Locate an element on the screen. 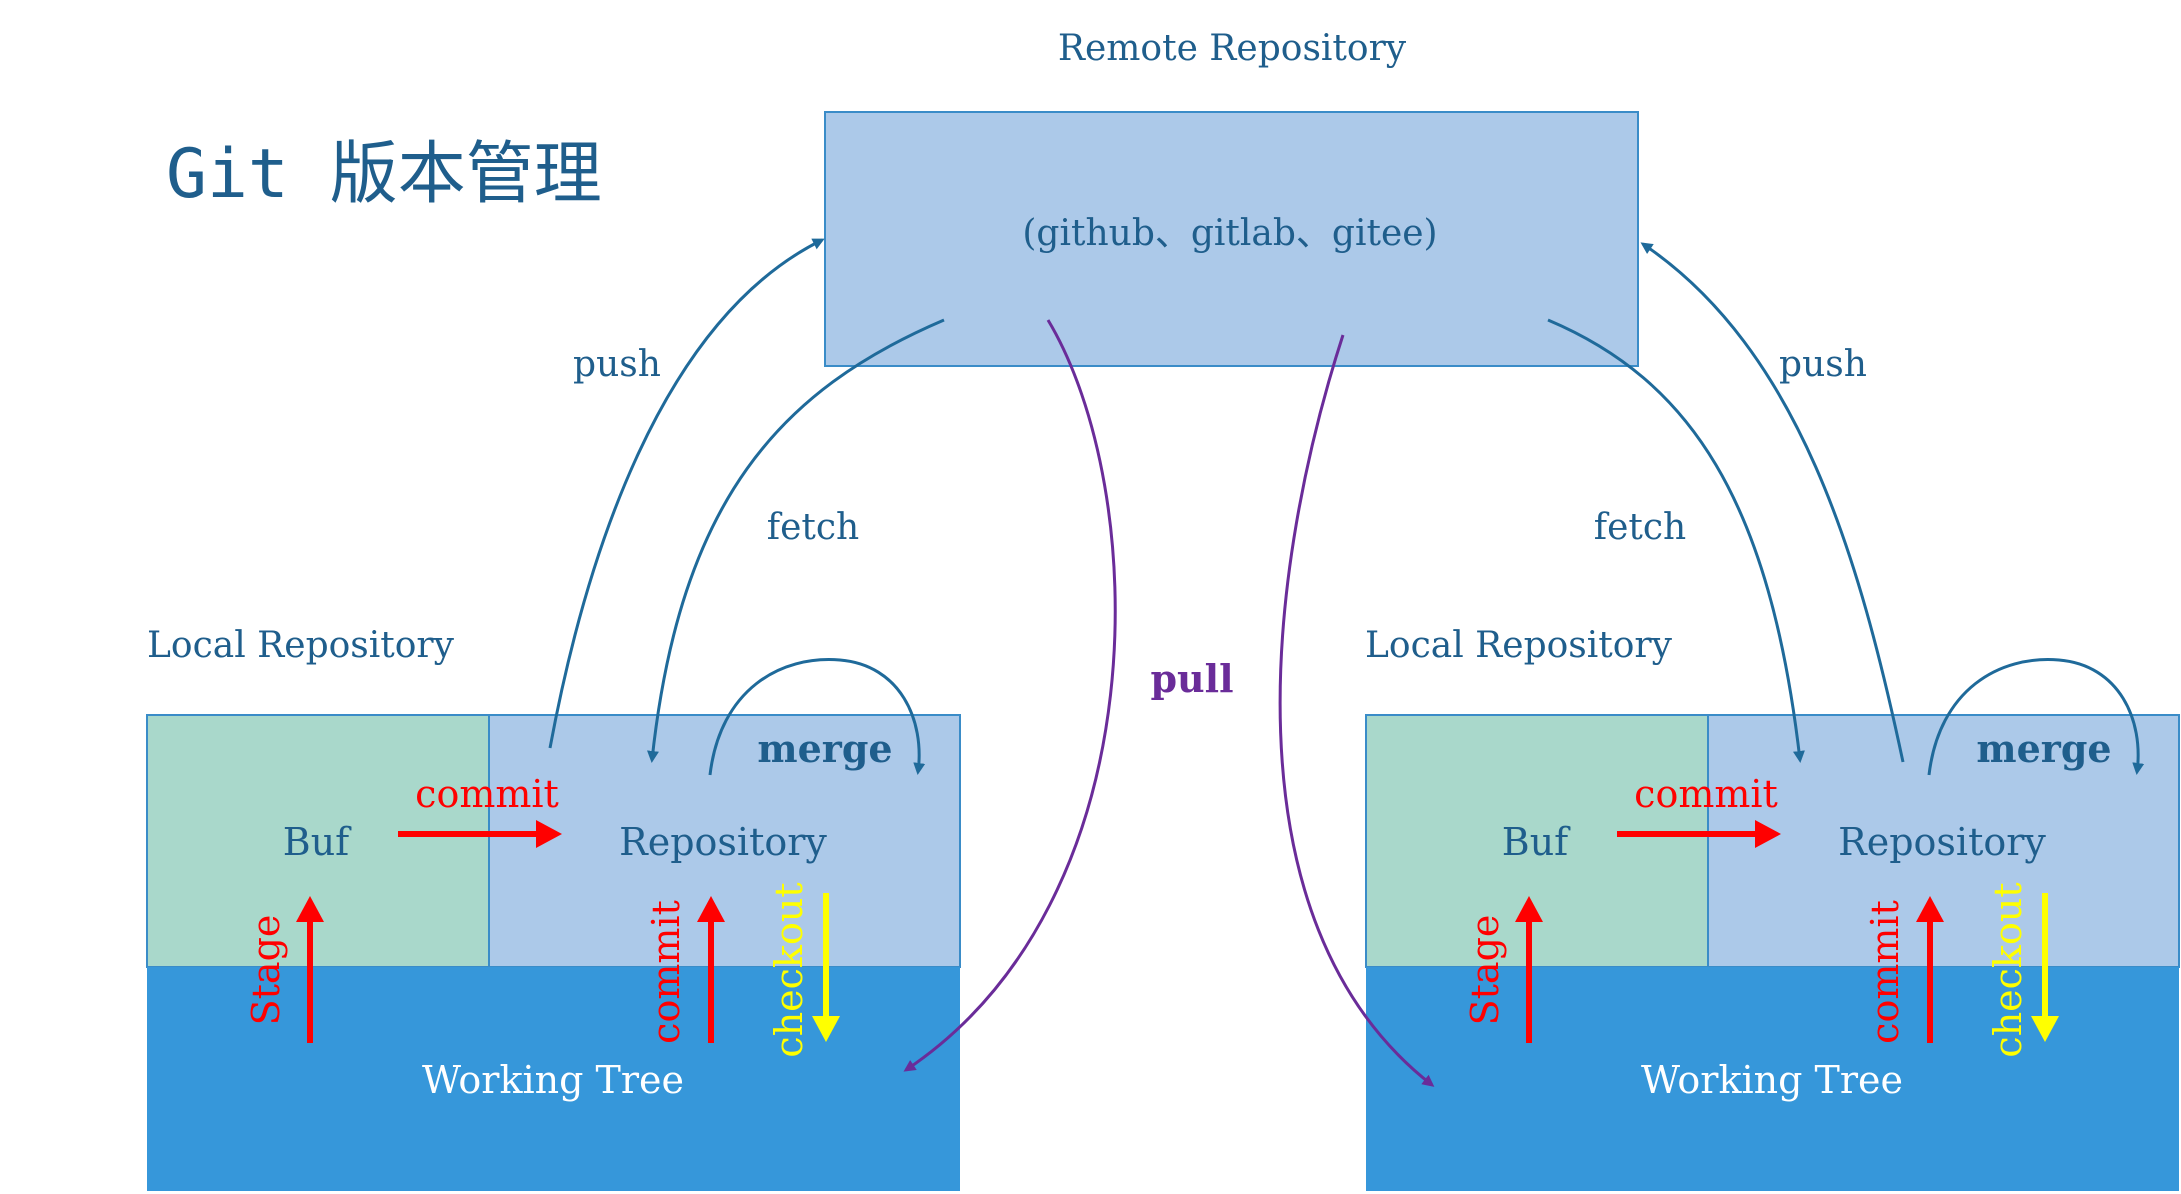 The image size is (2181, 1194). left-stage-label: Stage is located at coordinates (266, 970).